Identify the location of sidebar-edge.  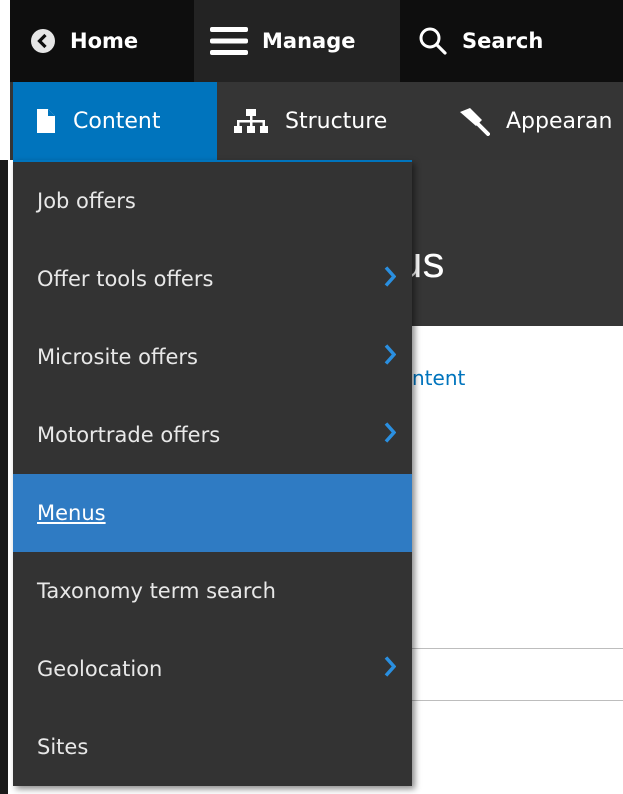
(4, 477).